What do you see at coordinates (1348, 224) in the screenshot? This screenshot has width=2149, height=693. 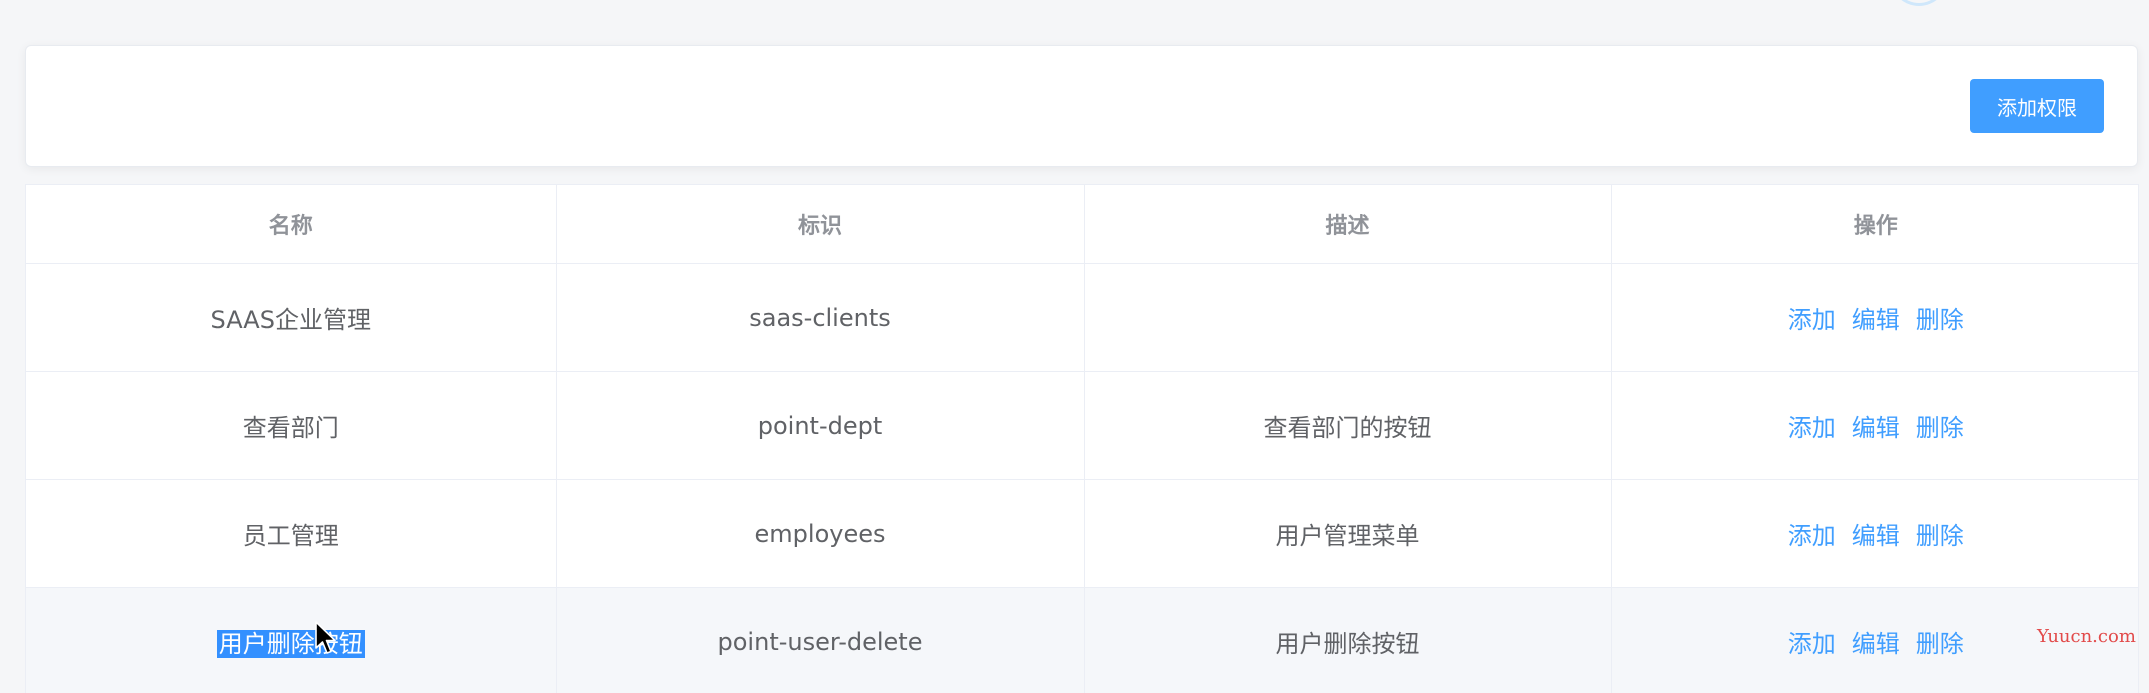 I see `header-description: 描述` at bounding box center [1348, 224].